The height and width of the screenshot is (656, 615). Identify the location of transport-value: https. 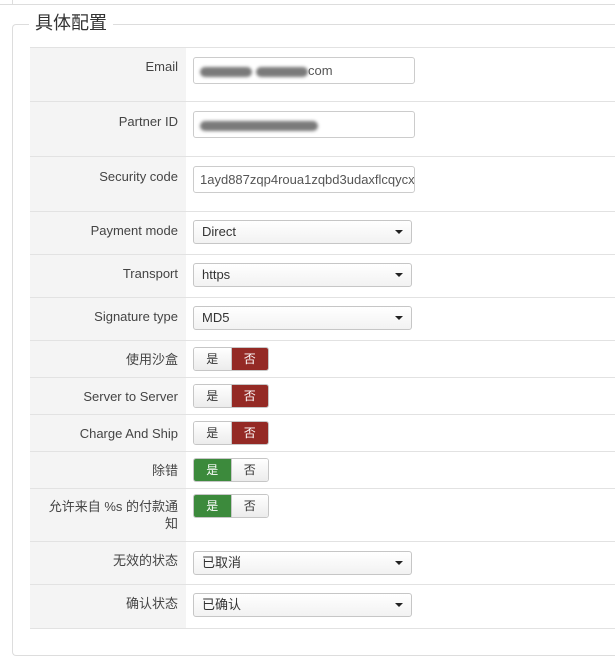
(216, 274).